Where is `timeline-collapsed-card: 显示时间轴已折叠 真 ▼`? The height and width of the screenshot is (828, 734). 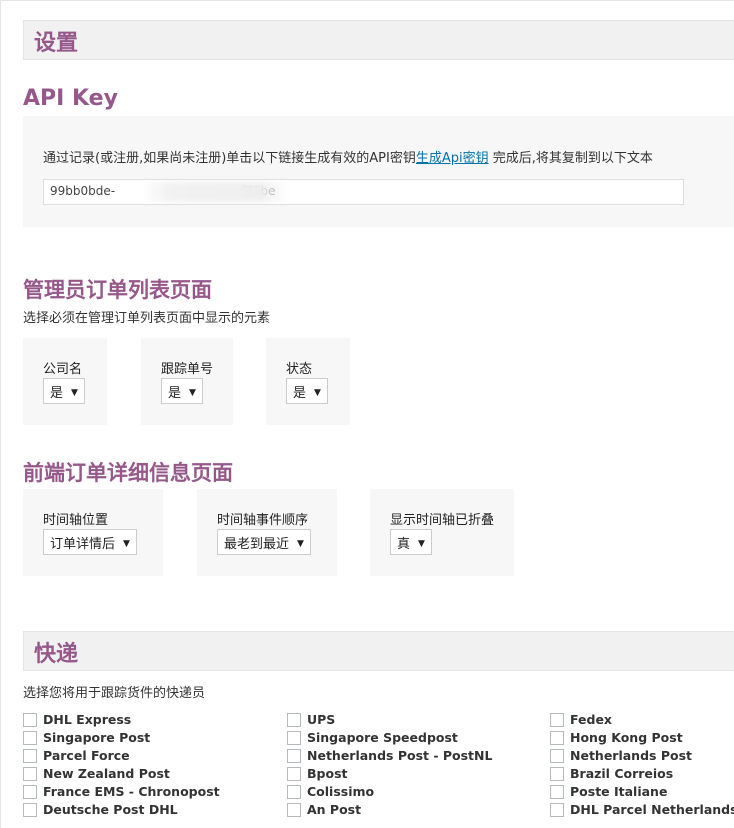 timeline-collapsed-card: 显示时间轴已折叠 真 ▼ is located at coordinates (442, 532).